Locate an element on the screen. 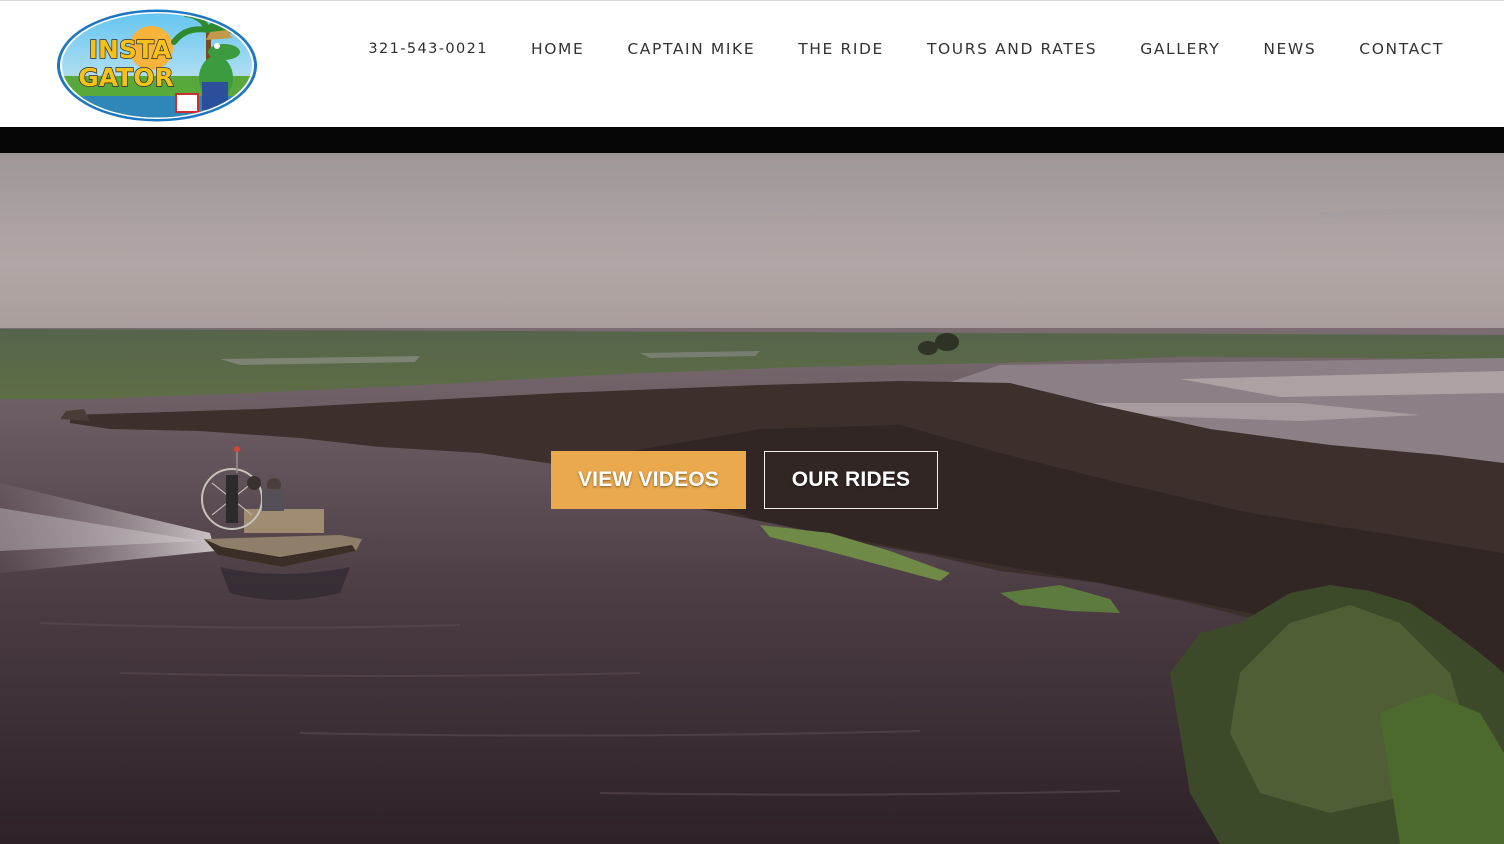 The height and width of the screenshot is (844, 1504). video-letterbox-bar is located at coordinates (752, 140).